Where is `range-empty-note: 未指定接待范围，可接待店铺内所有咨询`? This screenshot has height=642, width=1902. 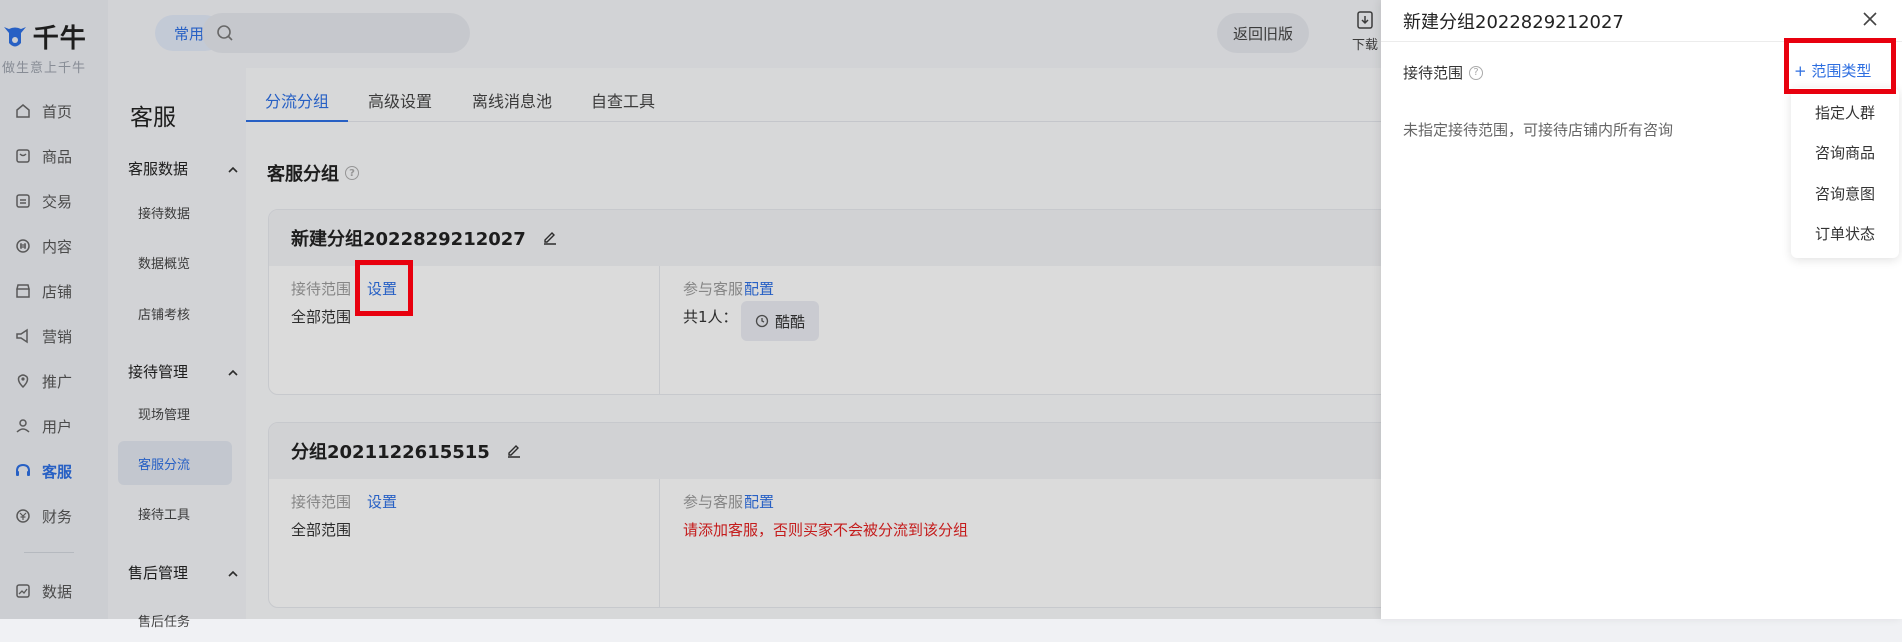 range-empty-note: 未指定接待范围，可接待店铺内所有咨询 is located at coordinates (1538, 130).